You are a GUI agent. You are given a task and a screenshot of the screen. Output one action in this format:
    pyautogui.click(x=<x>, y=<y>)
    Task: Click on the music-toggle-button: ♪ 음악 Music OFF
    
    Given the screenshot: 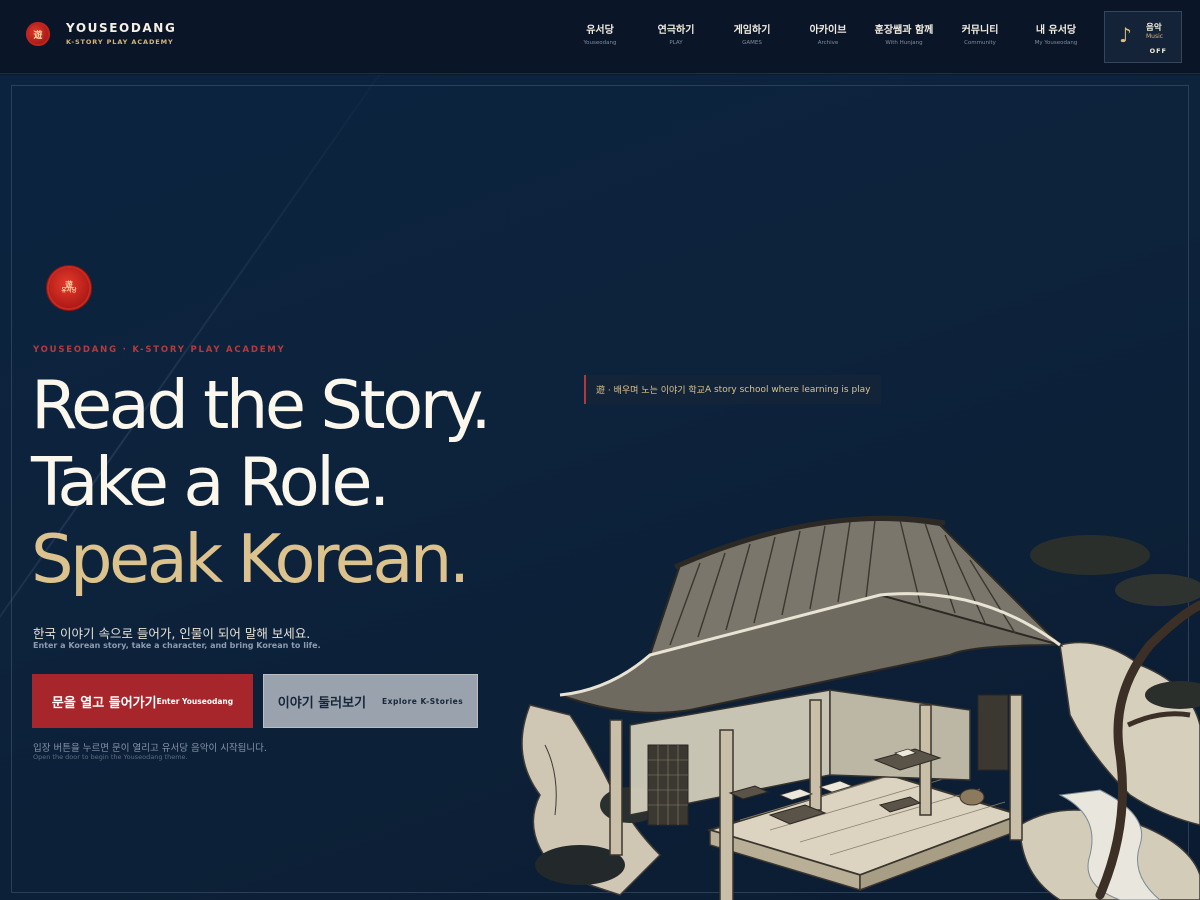 What is the action you would take?
    pyautogui.click(x=1143, y=37)
    